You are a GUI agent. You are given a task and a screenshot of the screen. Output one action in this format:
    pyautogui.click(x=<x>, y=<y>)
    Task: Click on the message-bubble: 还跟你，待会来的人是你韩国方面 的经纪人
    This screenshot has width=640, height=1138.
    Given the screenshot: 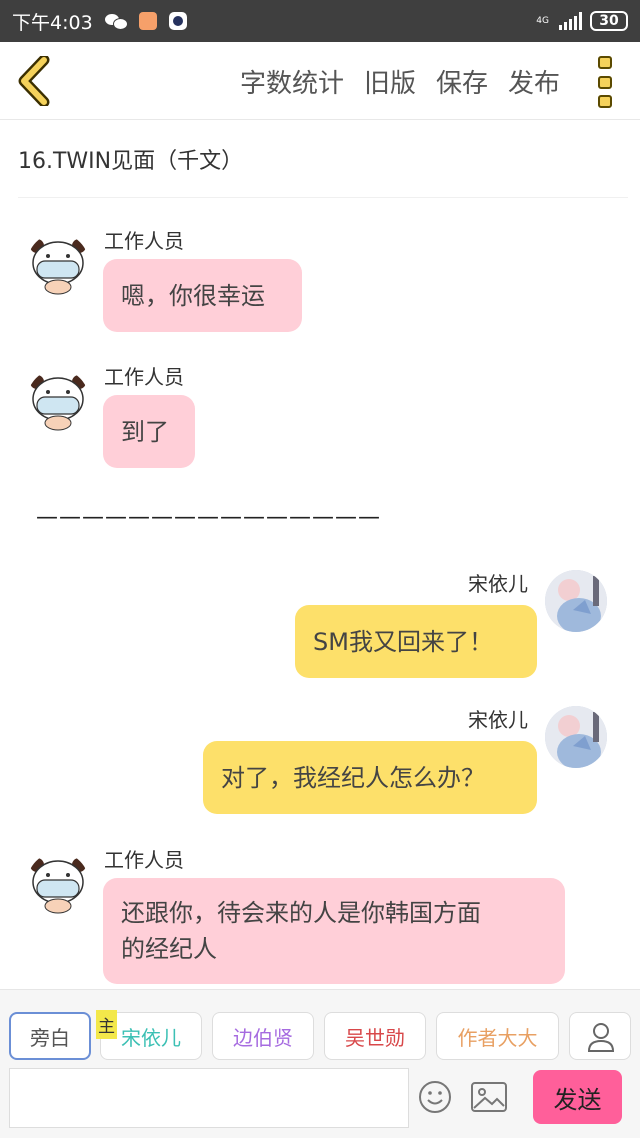 What is the action you would take?
    pyautogui.click(x=334, y=931)
    